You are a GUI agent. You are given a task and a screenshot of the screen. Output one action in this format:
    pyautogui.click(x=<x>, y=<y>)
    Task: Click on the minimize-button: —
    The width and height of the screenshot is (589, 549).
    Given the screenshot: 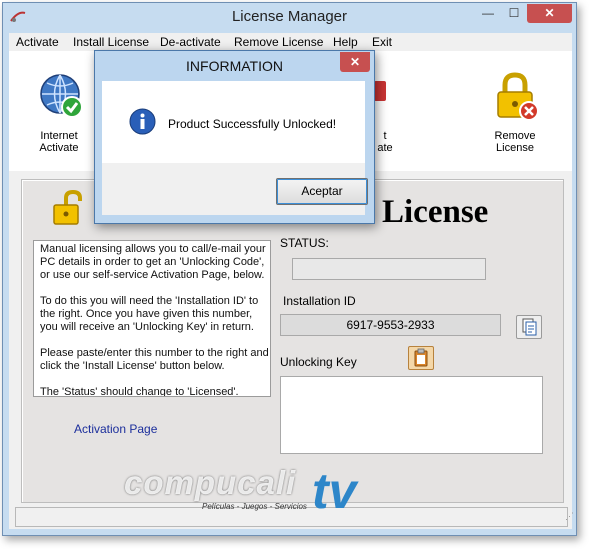 What is the action you would take?
    pyautogui.click(x=488, y=13)
    